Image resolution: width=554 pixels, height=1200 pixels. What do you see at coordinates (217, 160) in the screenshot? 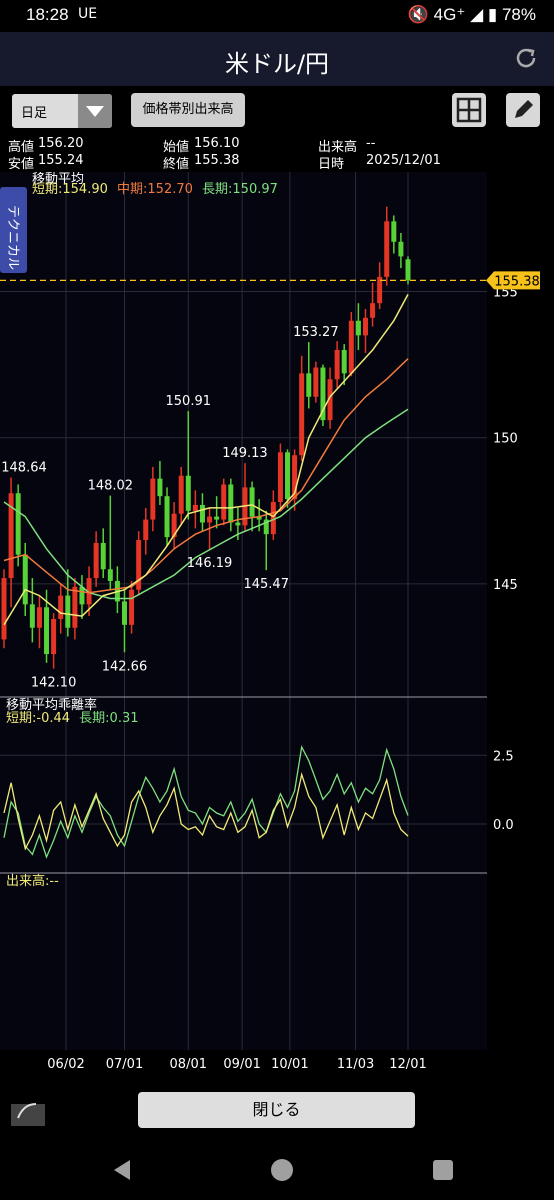
I see `close-value: 155.38` at bounding box center [217, 160].